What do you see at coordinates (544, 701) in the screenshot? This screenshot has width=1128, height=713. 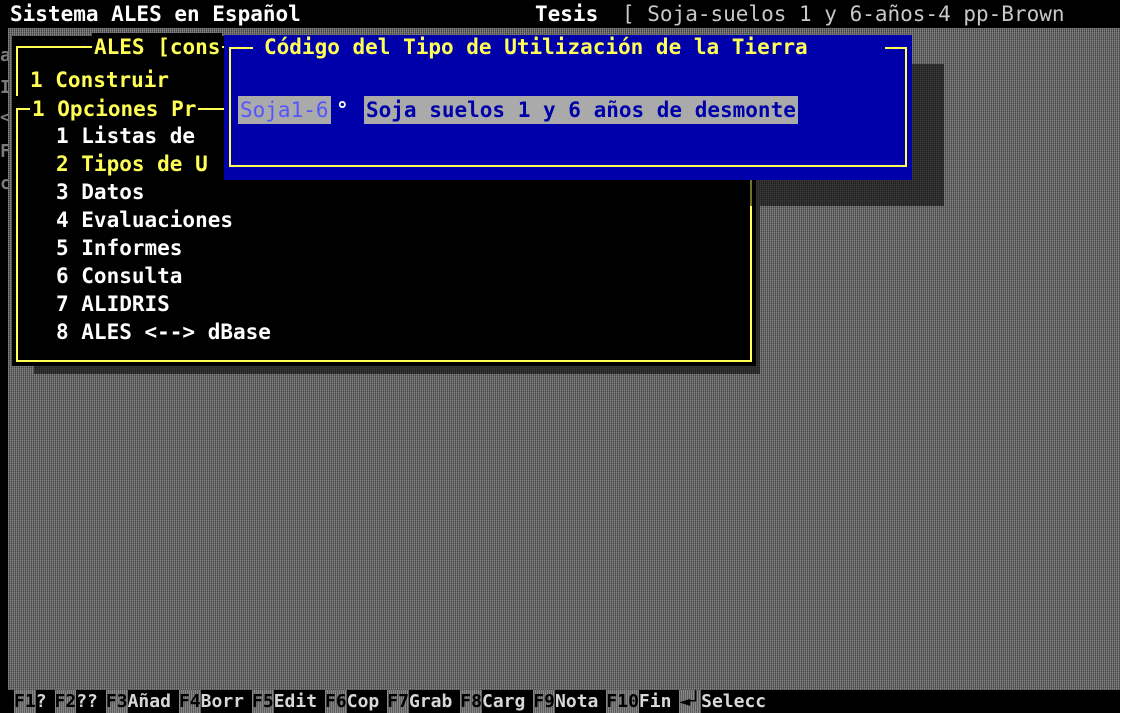 I see `key-label: F9` at bounding box center [544, 701].